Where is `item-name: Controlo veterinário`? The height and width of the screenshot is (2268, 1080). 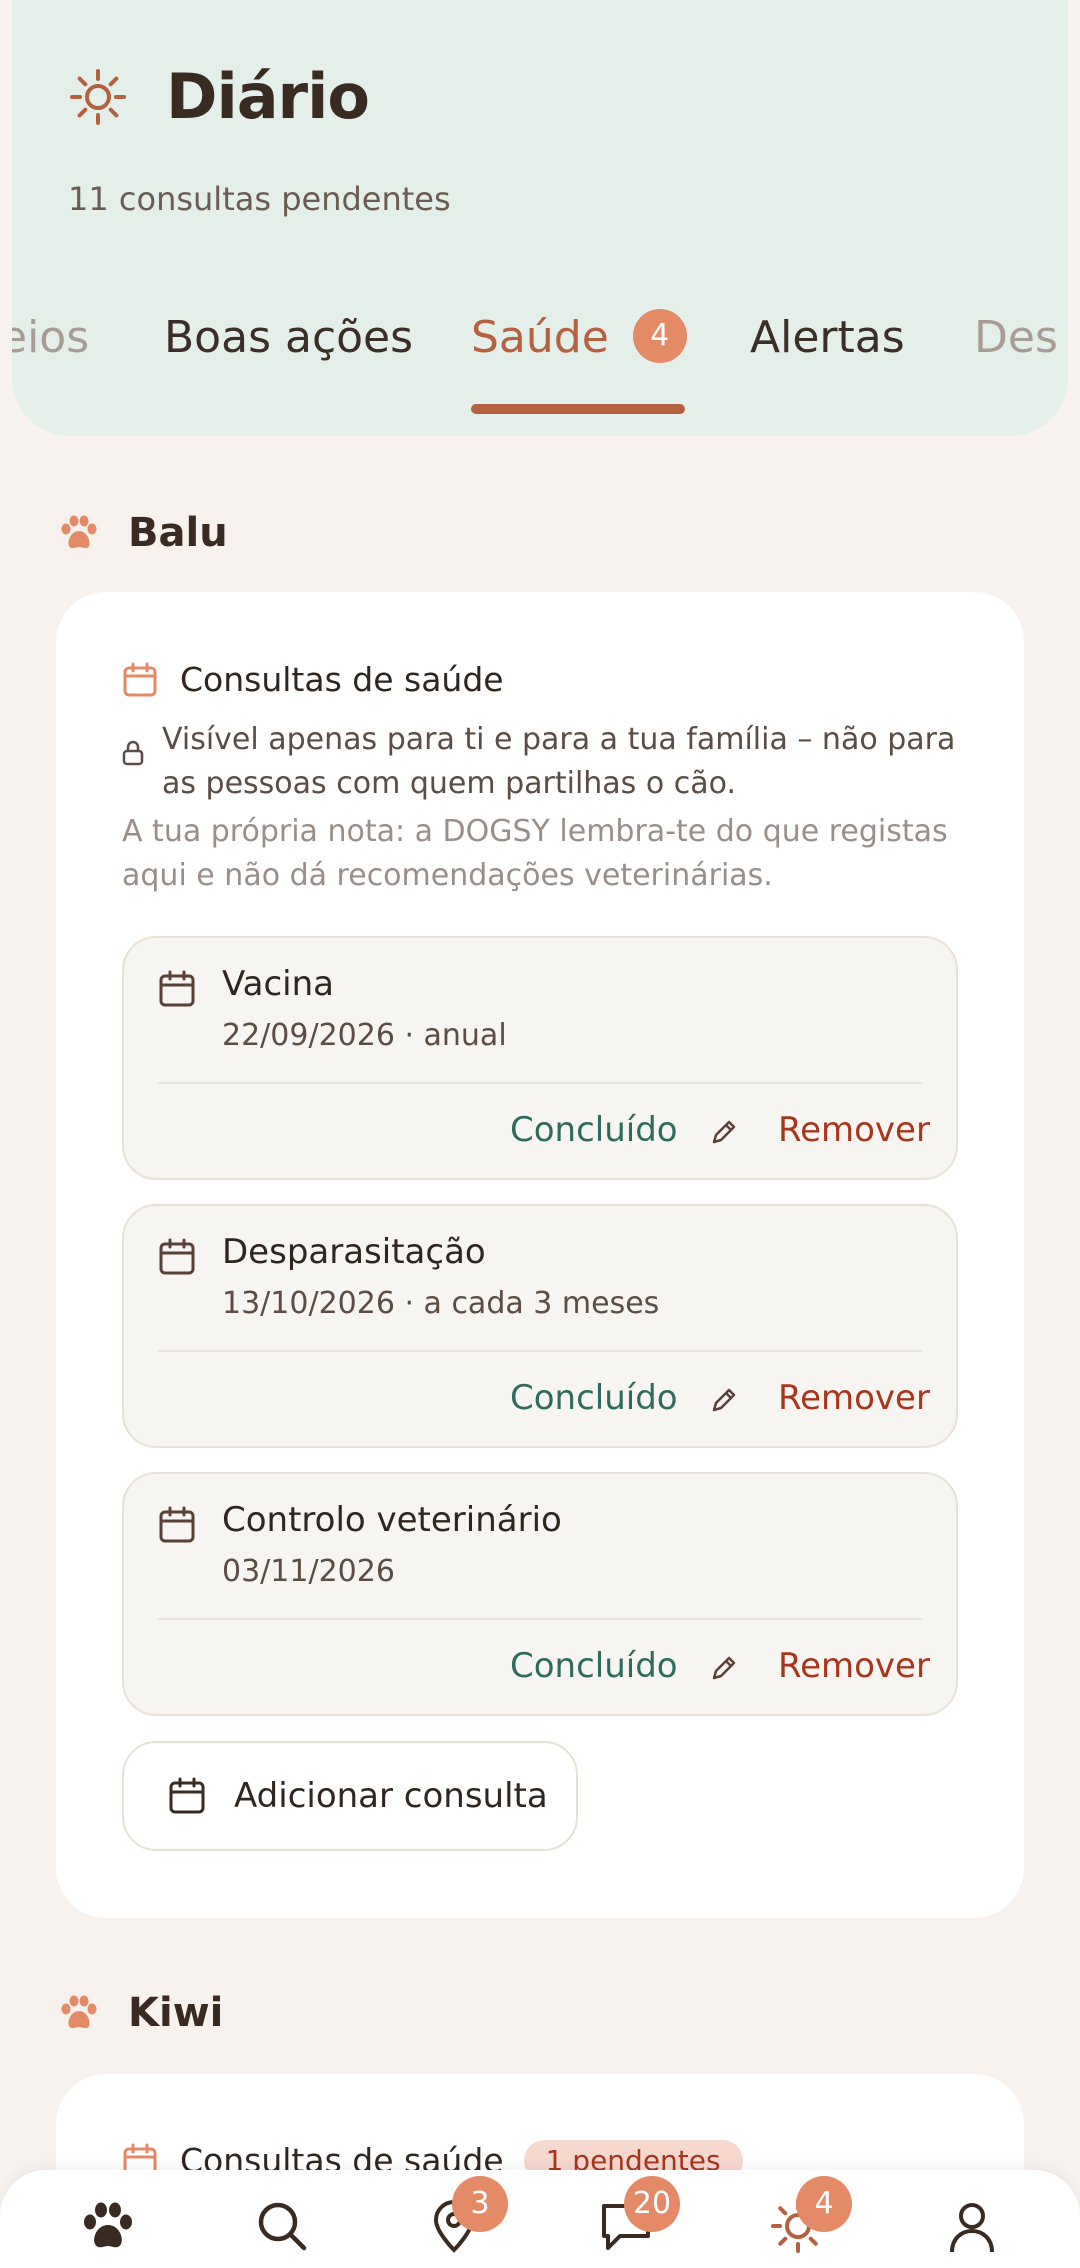 item-name: Controlo veterinário is located at coordinates (392, 1520).